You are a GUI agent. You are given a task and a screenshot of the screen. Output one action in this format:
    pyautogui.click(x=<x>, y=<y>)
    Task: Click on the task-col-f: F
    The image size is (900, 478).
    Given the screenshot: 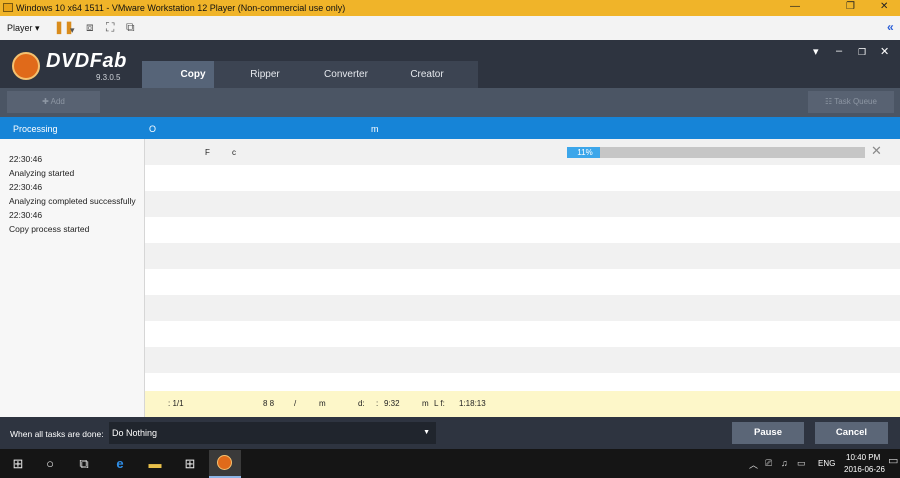 What is the action you would take?
    pyautogui.click(x=207, y=152)
    